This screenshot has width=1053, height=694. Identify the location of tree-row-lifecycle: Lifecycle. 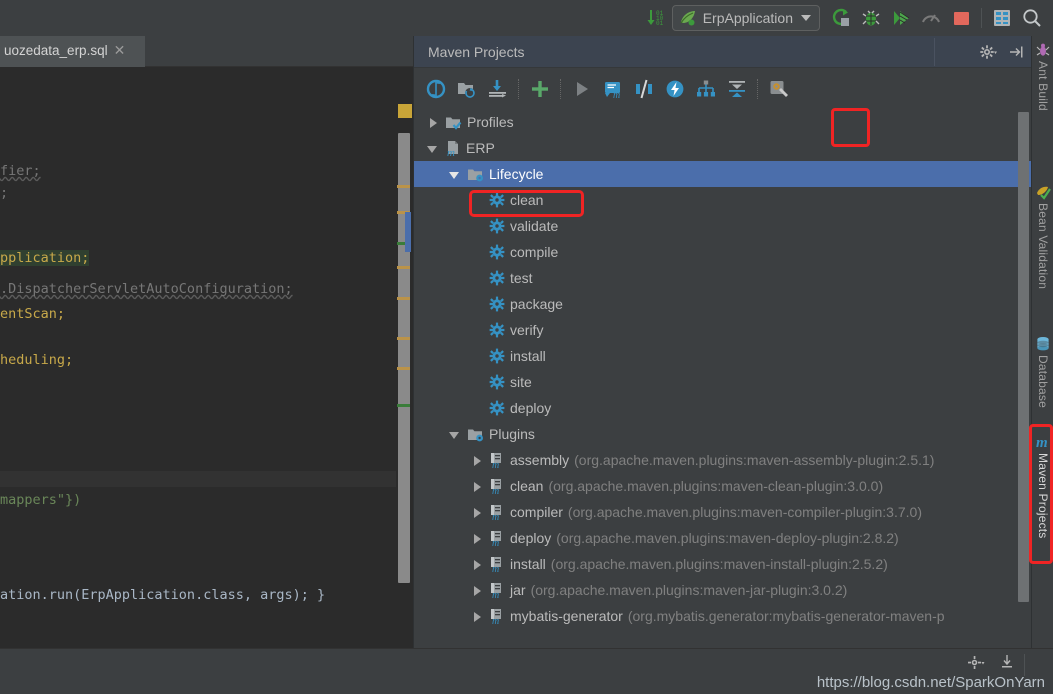
(723, 174).